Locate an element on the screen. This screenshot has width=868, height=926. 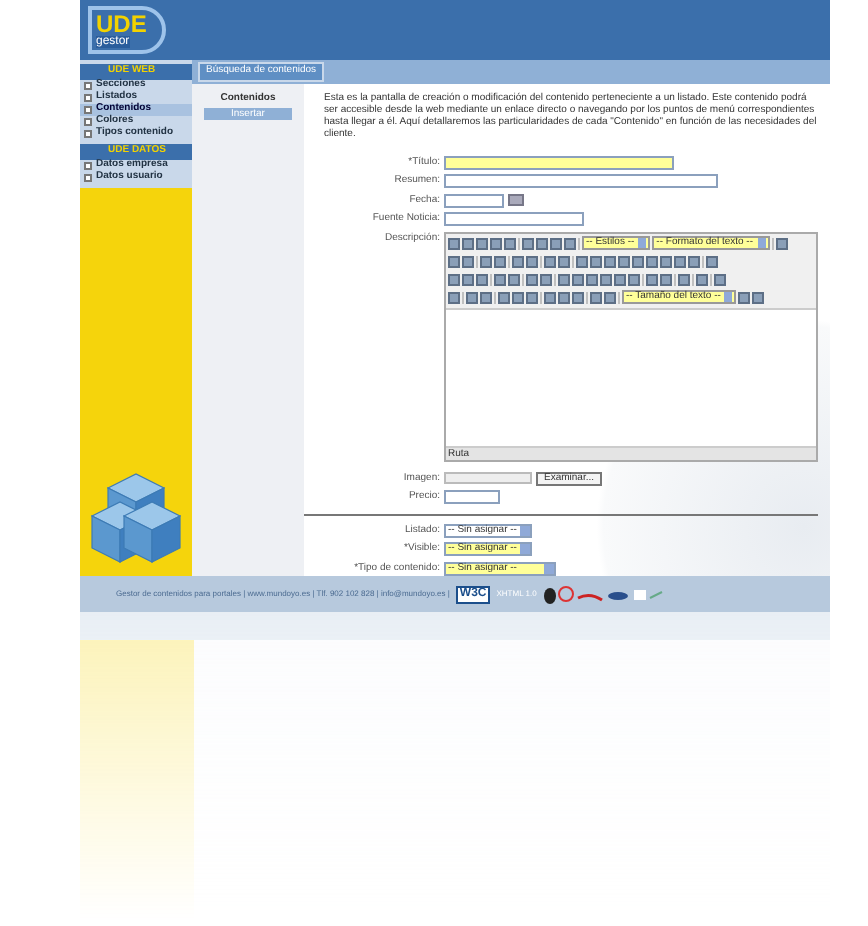
cubes-drawing is located at coordinates (136, 518).